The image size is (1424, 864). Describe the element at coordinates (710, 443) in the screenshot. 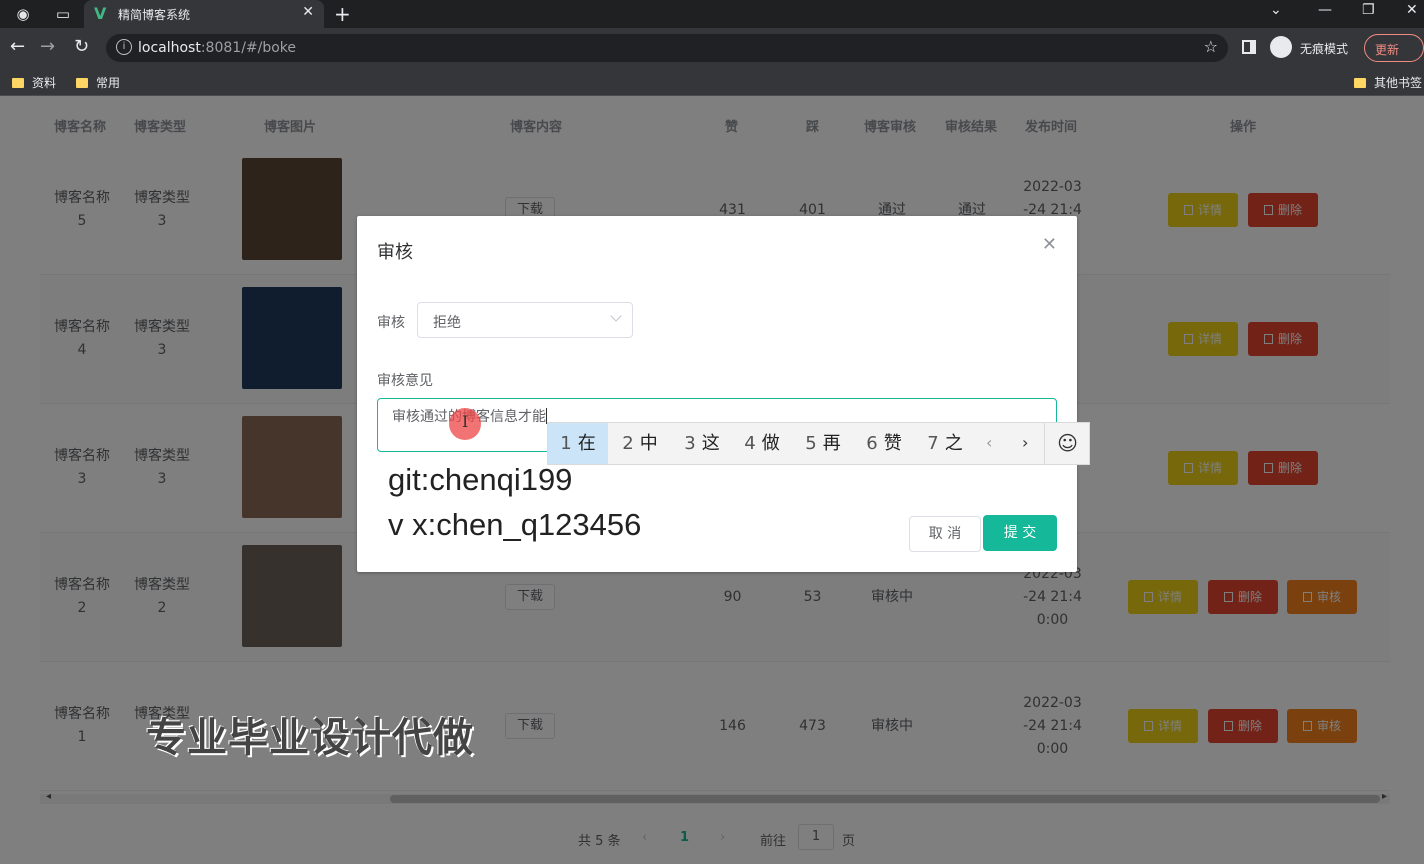

I see `candidate-char: 这` at that location.